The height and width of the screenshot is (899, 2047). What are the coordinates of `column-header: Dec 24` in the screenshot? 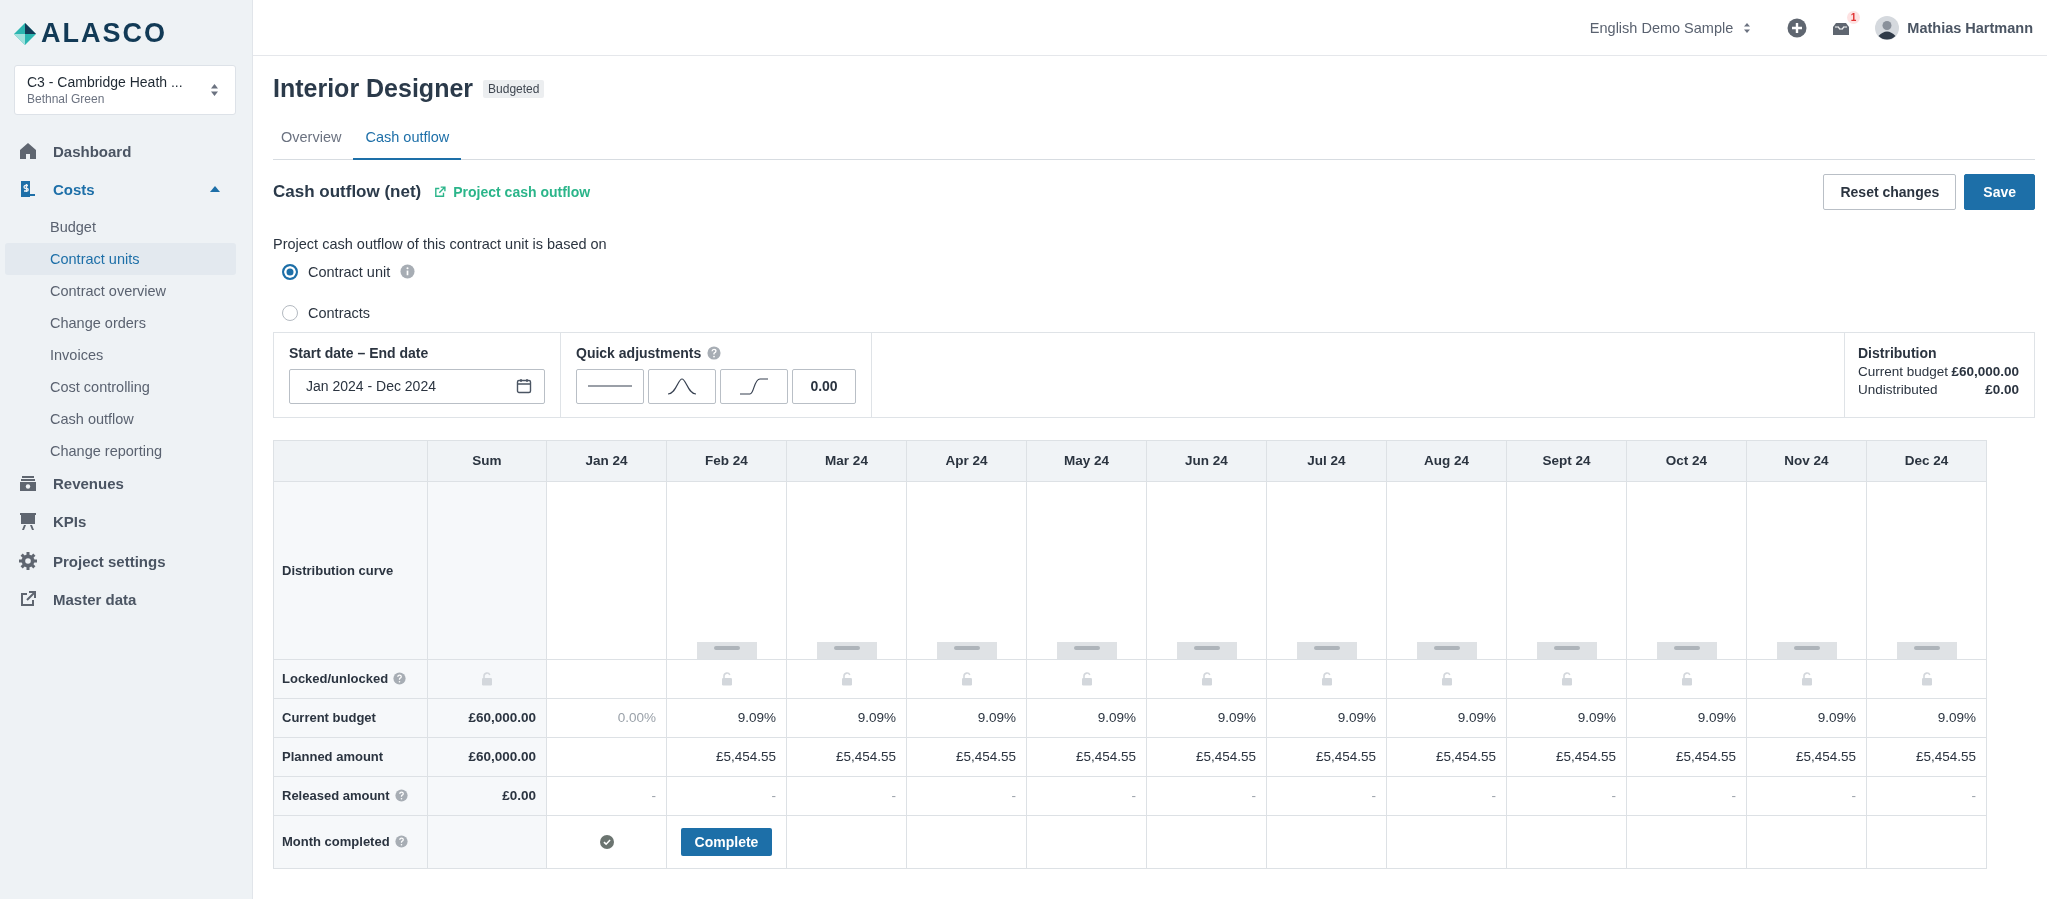 It's located at (1926, 460).